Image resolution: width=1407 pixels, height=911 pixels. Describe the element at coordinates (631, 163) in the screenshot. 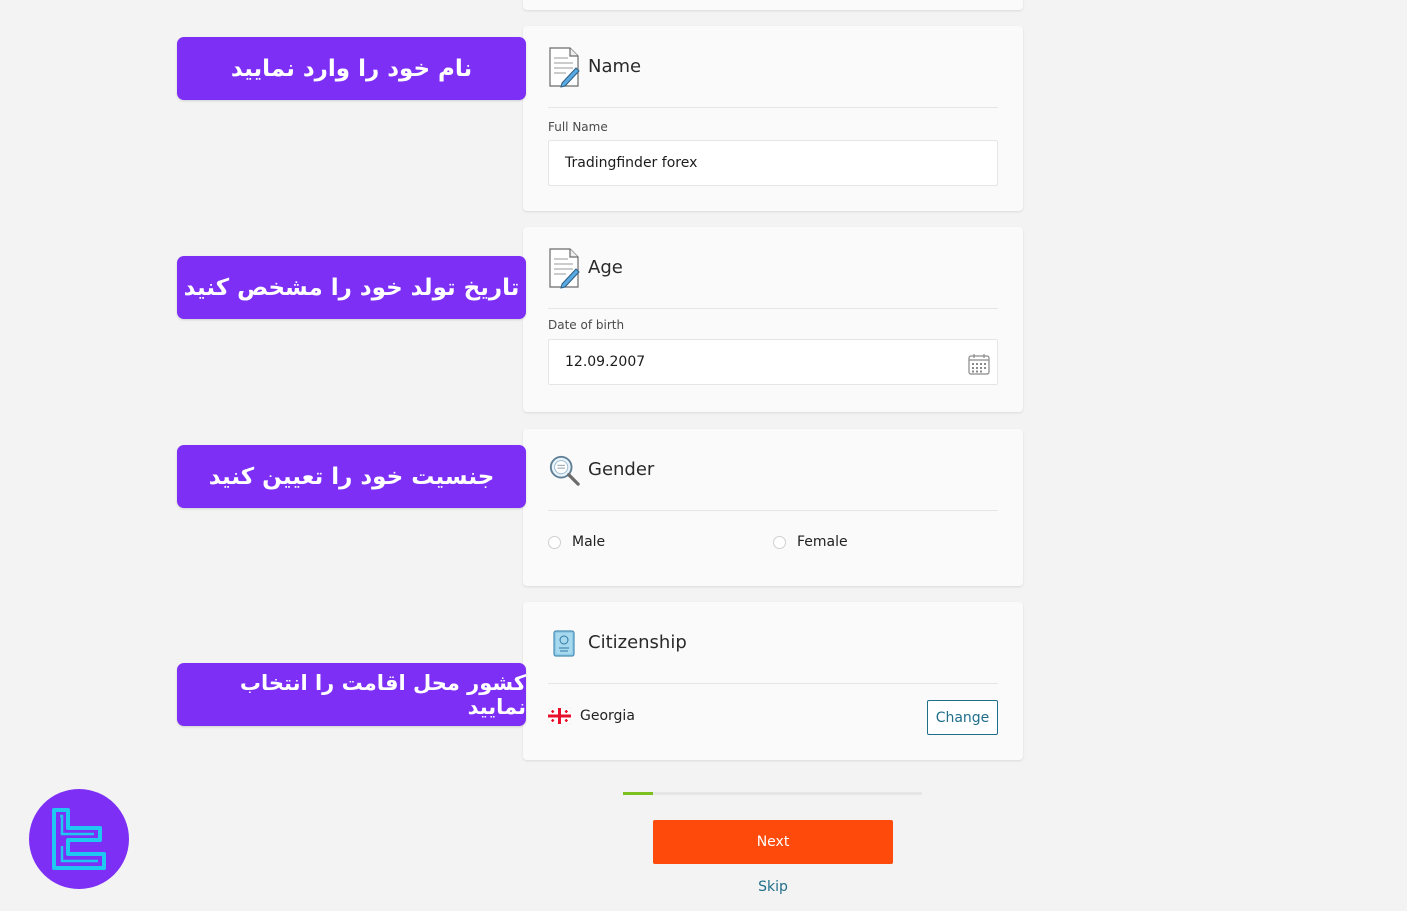

I see `full-name-value: Tradingfinder forex` at that location.